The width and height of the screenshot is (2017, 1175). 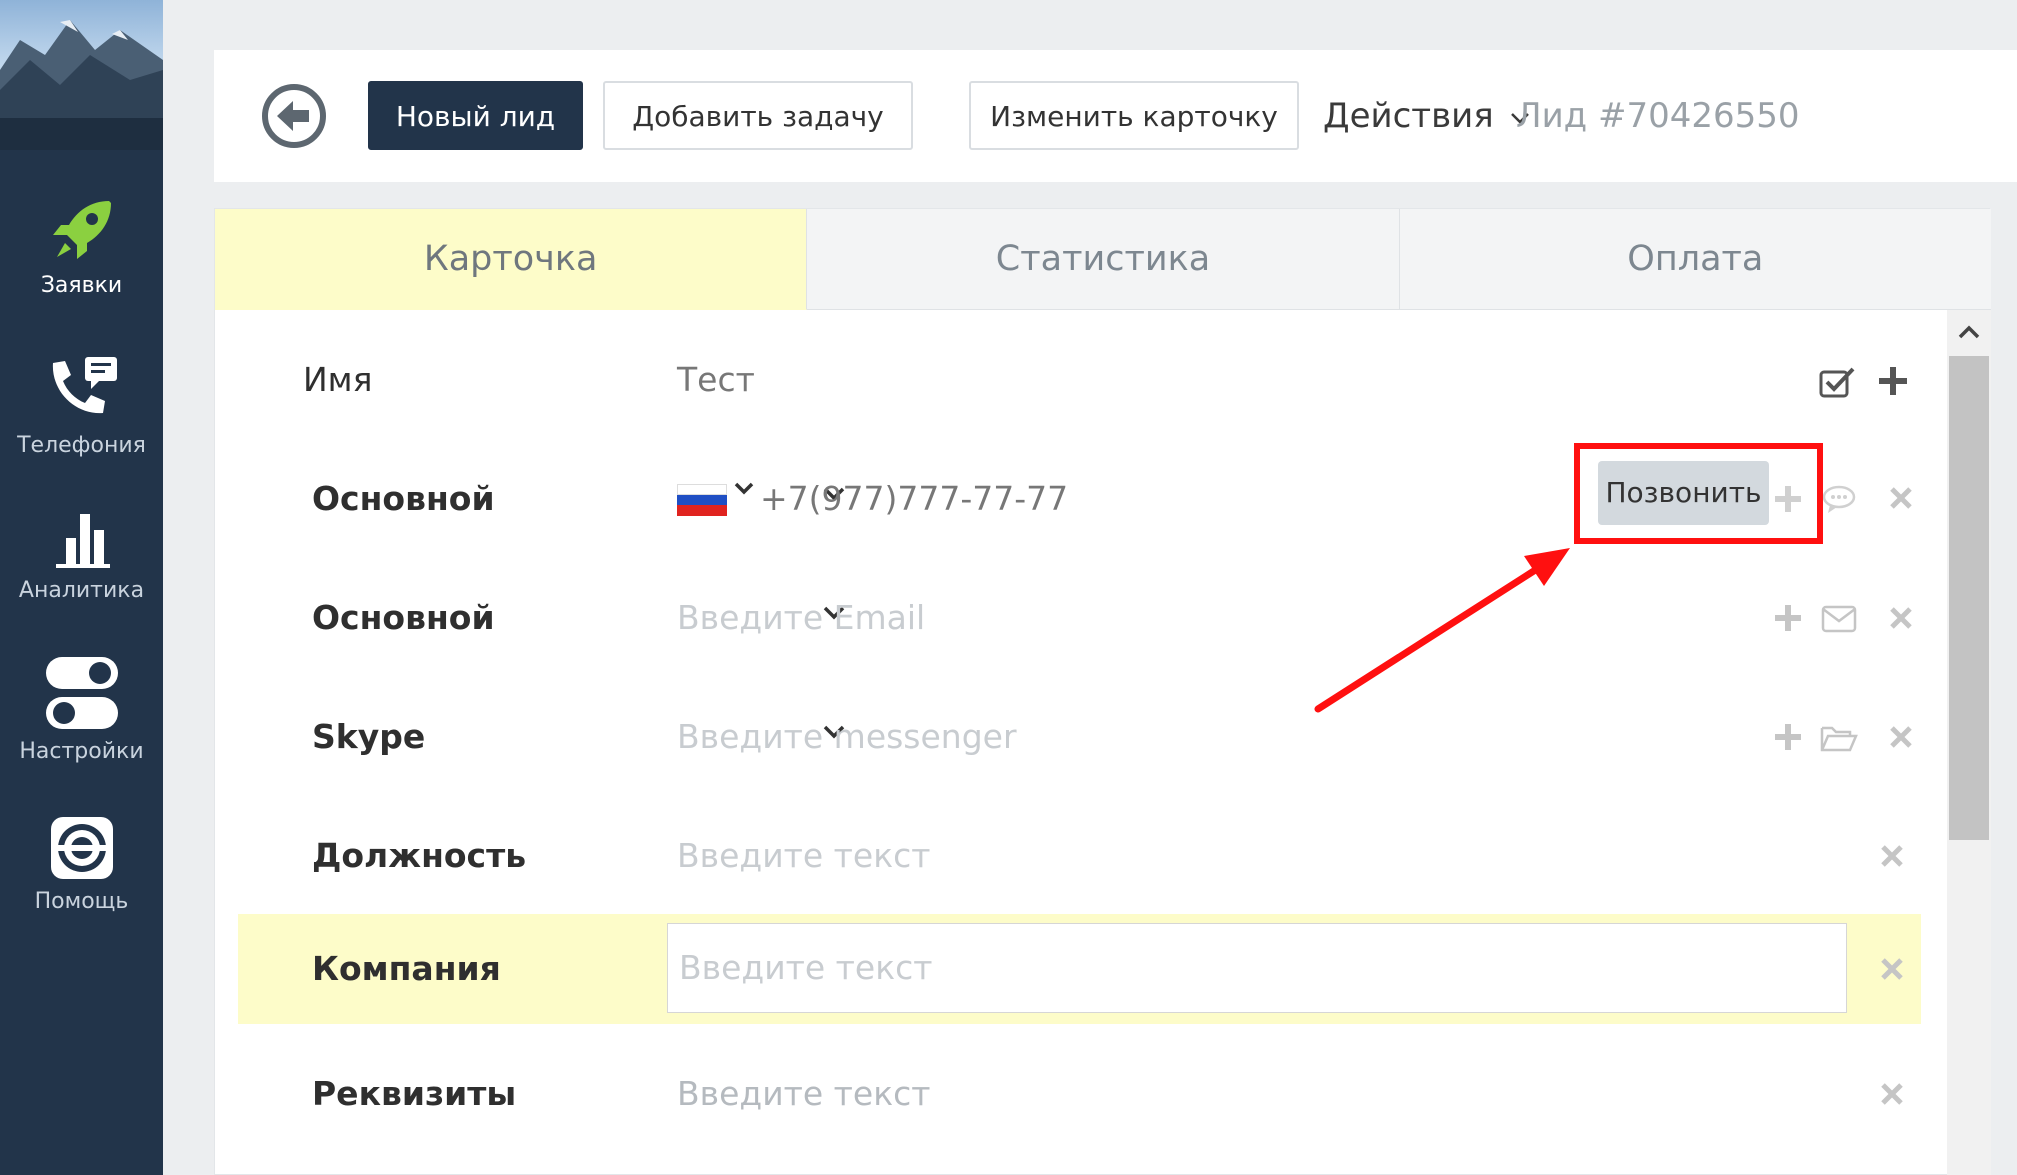 I want to click on field-value-name: Тест, so click(x=716, y=380).